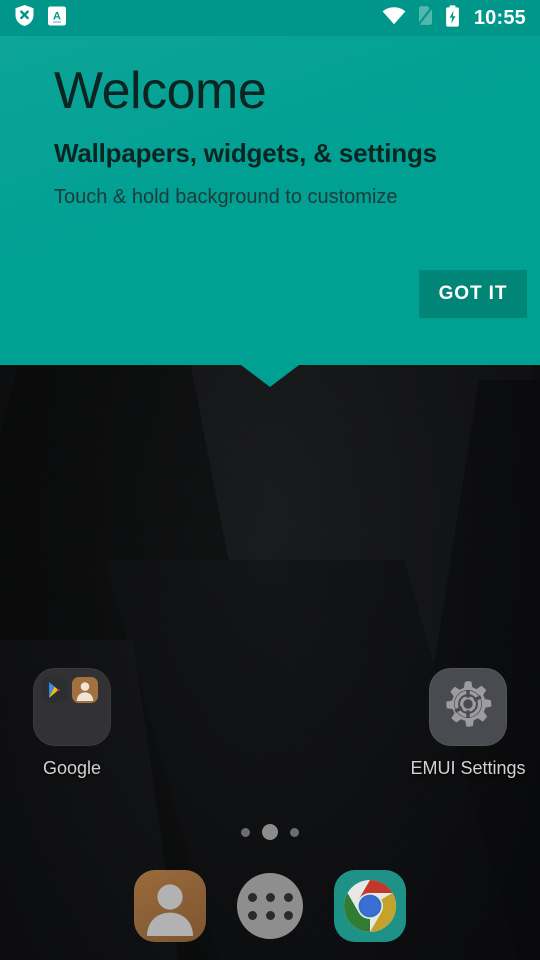 The image size is (540, 960). I want to click on dock-contacts-icon, so click(170, 906).